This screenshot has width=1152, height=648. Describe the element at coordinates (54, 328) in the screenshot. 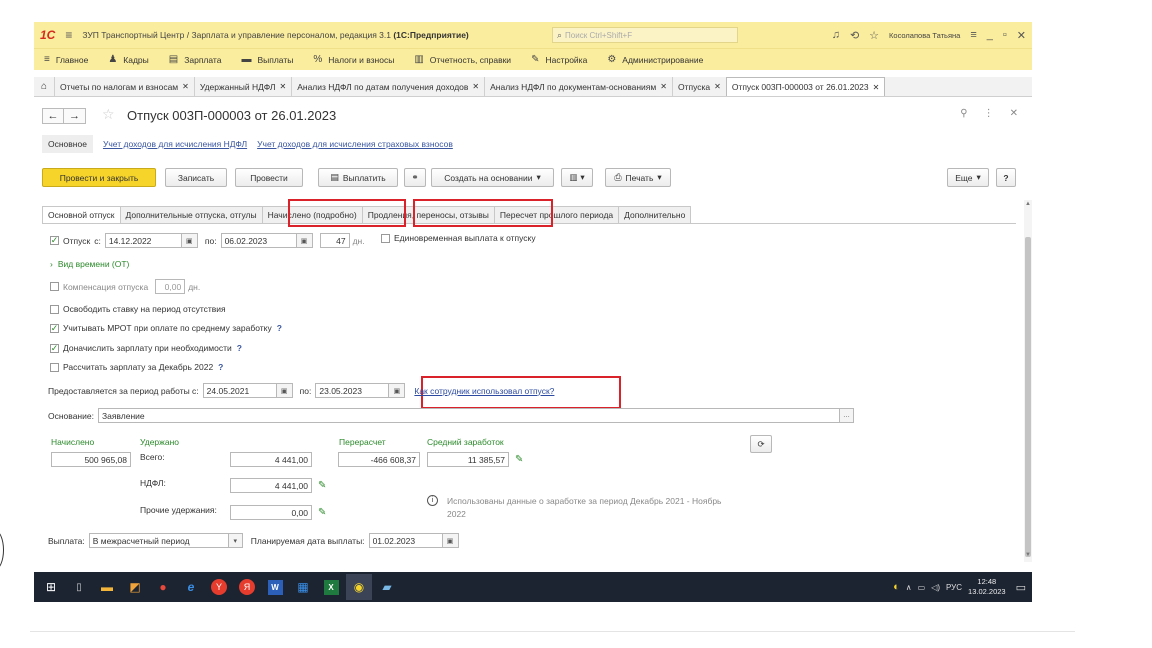

I see `mrot-checkbox: ✓` at that location.